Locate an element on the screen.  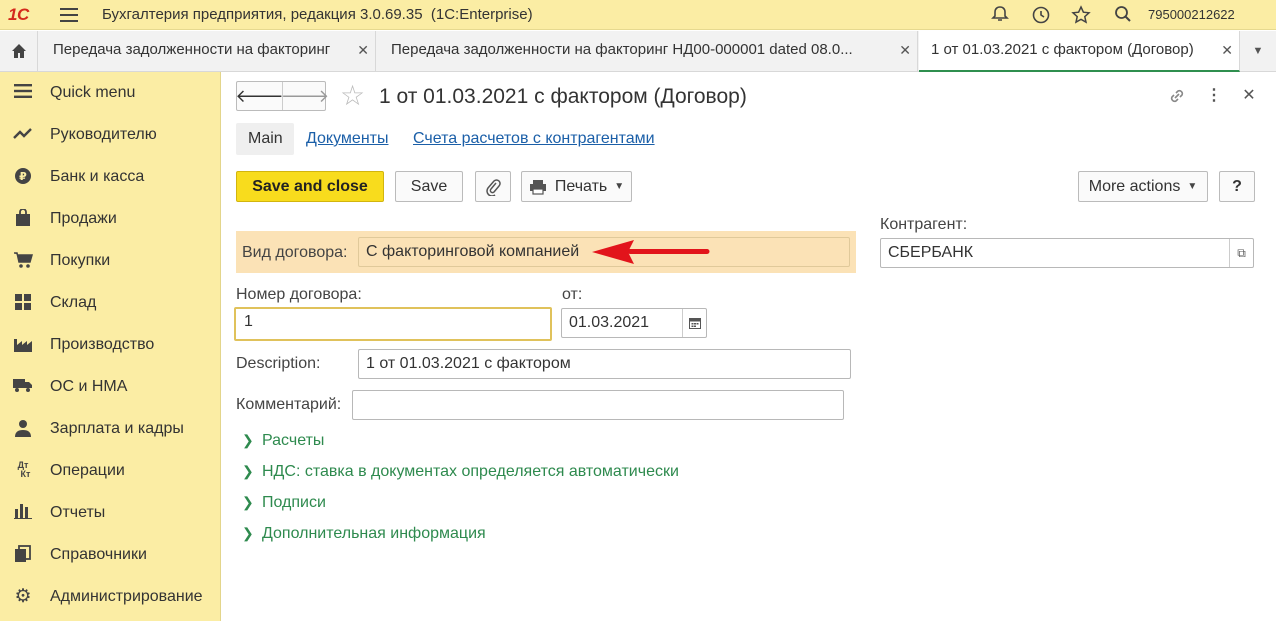
attach-button is located at coordinates (493, 186).